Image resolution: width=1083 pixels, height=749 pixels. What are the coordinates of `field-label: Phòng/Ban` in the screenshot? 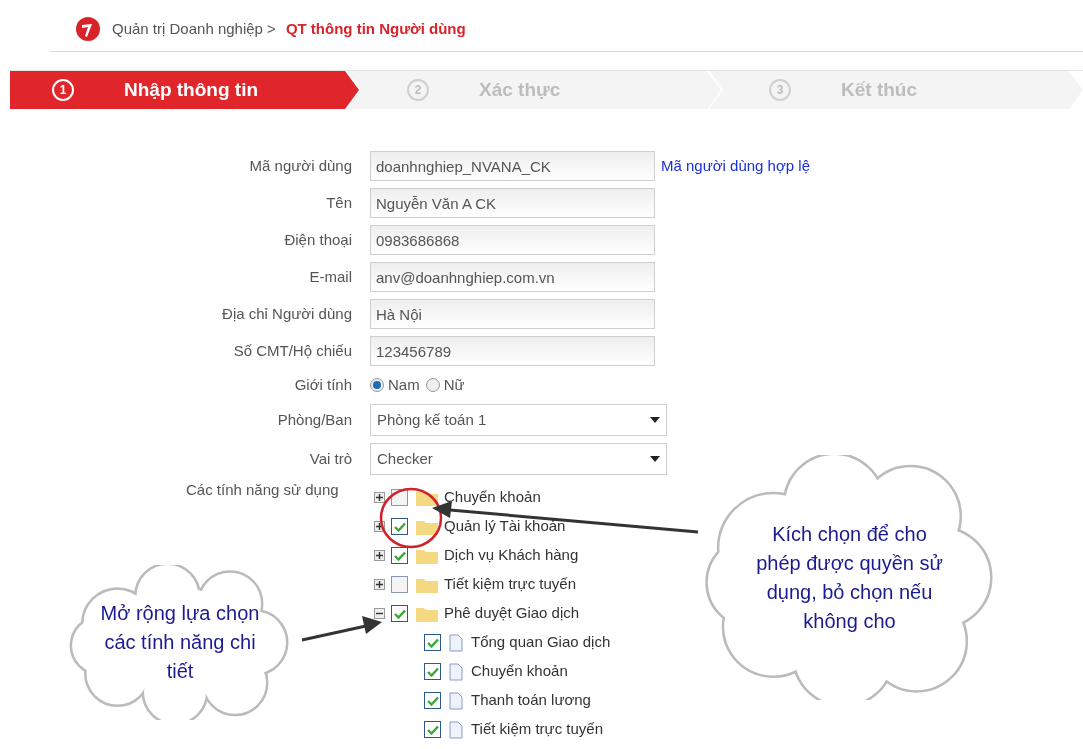 It's located at (314, 419).